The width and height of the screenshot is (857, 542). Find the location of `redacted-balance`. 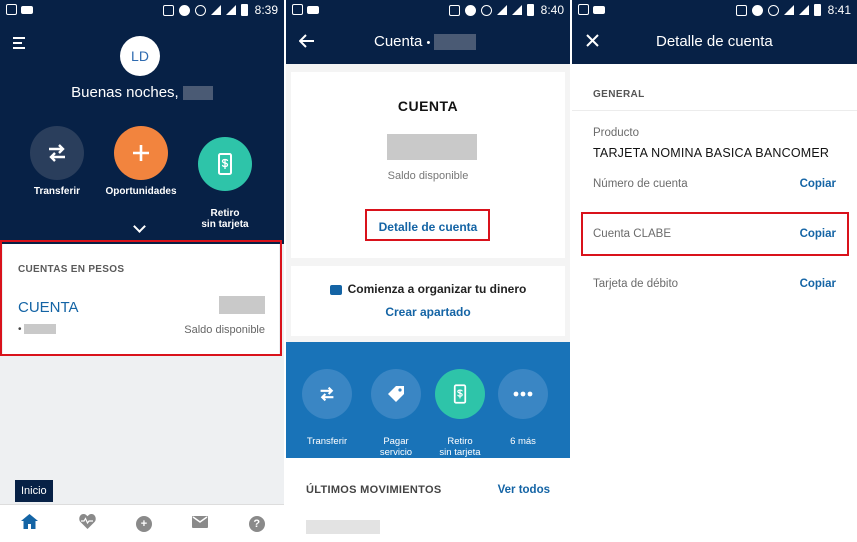

redacted-balance is located at coordinates (432, 147).